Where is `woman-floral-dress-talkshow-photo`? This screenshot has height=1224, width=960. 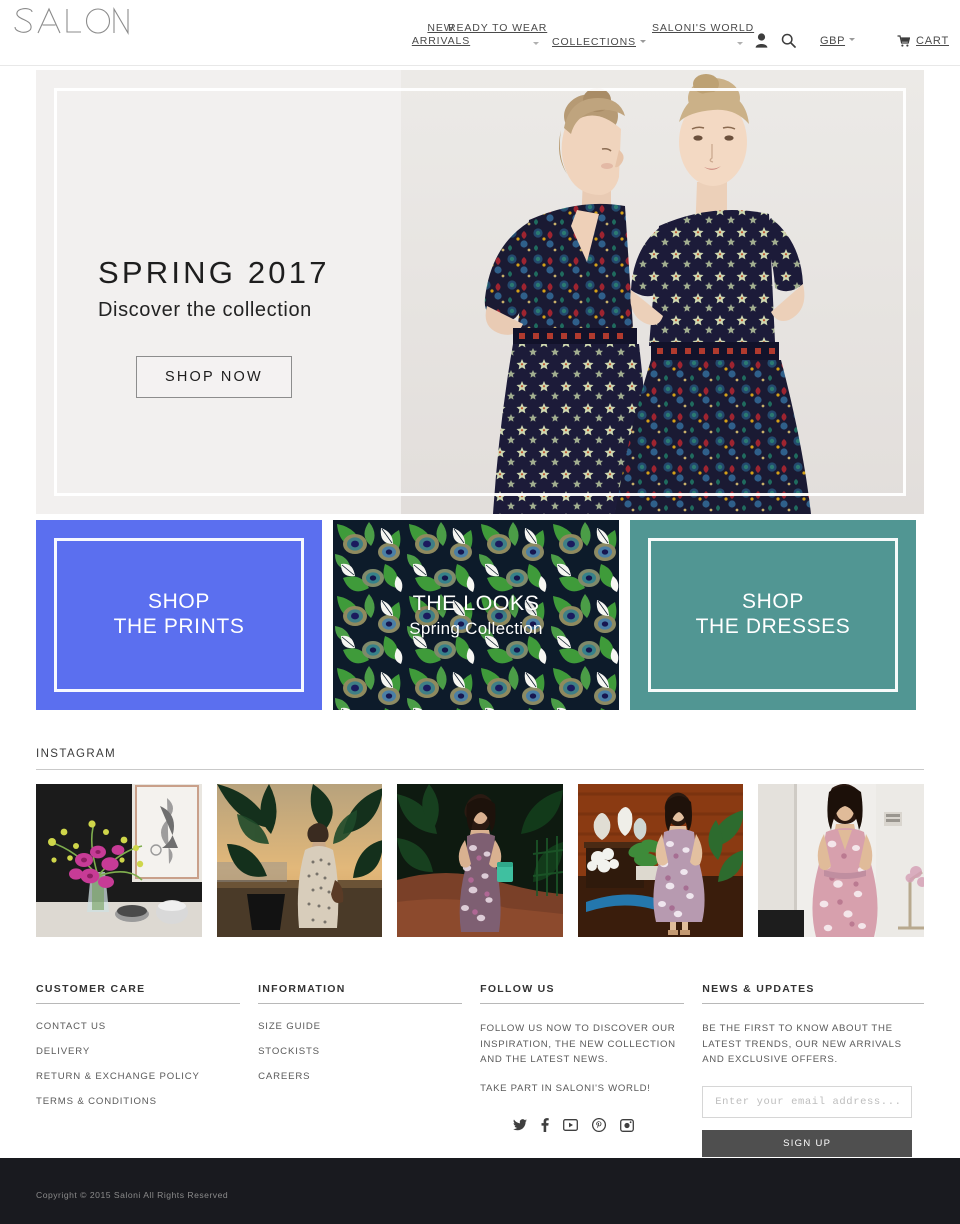 woman-floral-dress-talkshow-photo is located at coordinates (660, 860).